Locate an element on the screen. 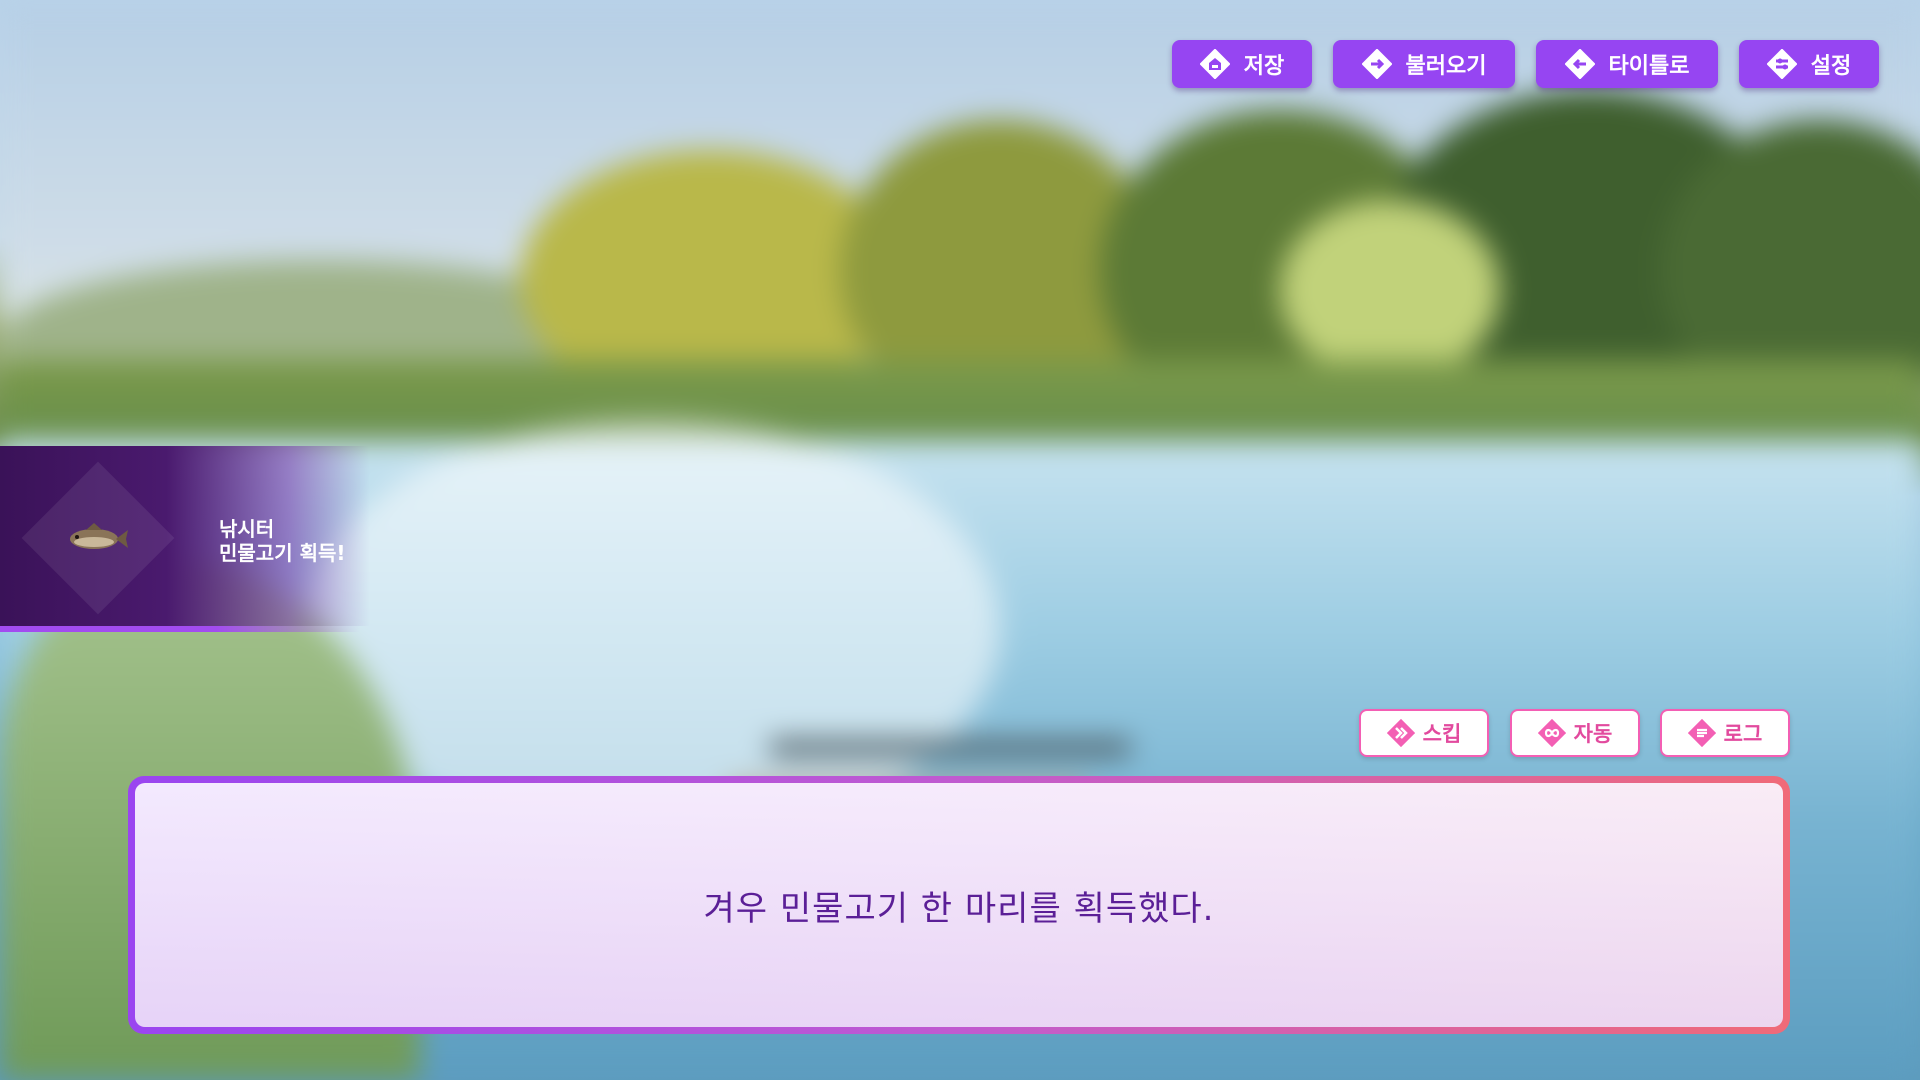 The height and width of the screenshot is (1080, 1920). save-icon is located at coordinates (1214, 64).